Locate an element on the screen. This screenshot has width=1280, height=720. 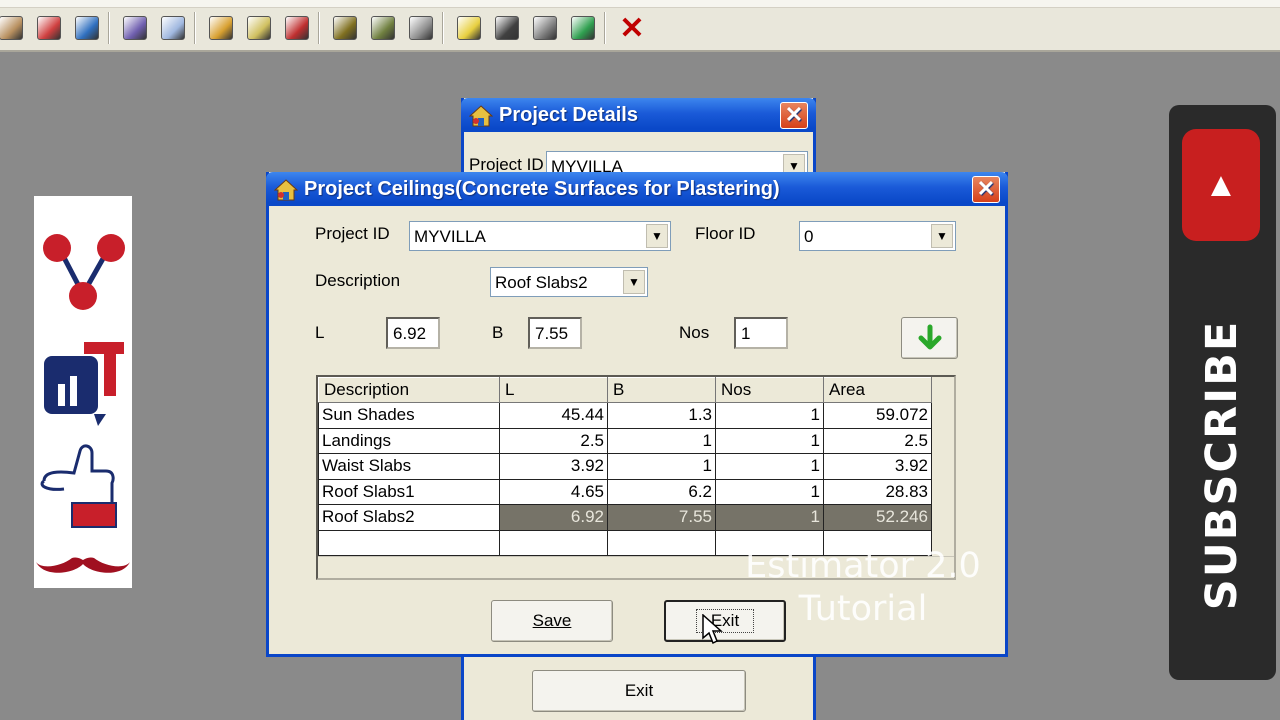
b-input: 7.55 is located at coordinates (555, 333).